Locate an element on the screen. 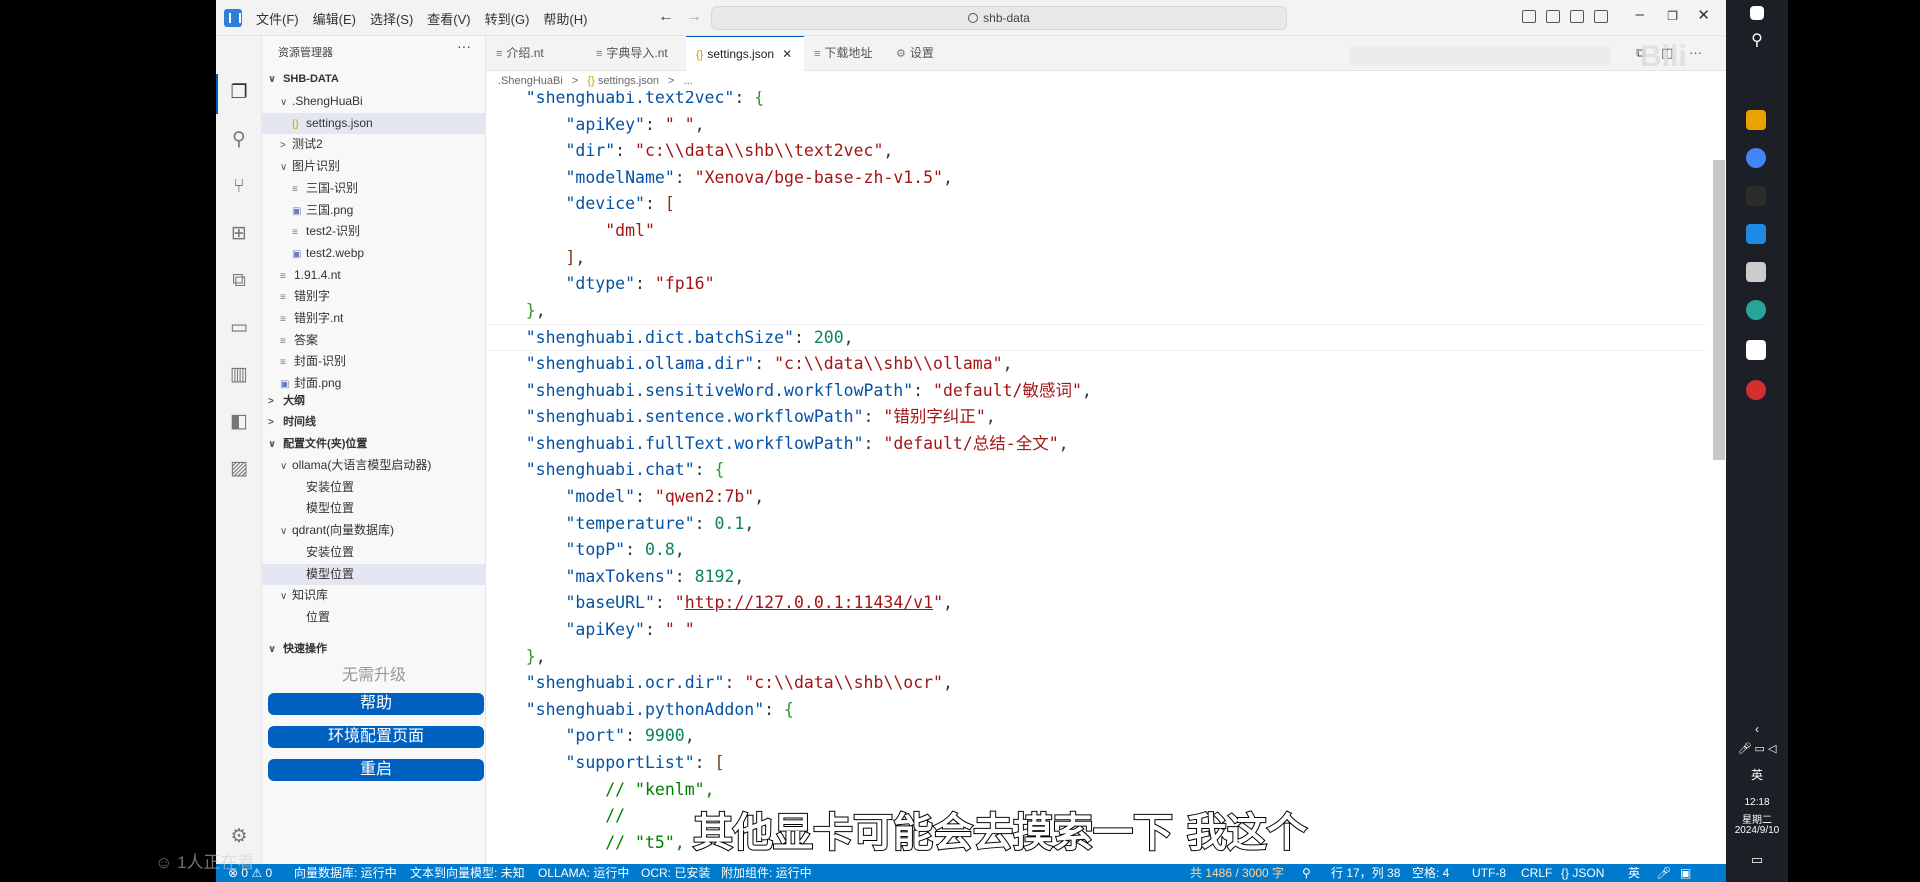 The height and width of the screenshot is (882, 1920). menu-item: 查看(V) is located at coordinates (448, 18).